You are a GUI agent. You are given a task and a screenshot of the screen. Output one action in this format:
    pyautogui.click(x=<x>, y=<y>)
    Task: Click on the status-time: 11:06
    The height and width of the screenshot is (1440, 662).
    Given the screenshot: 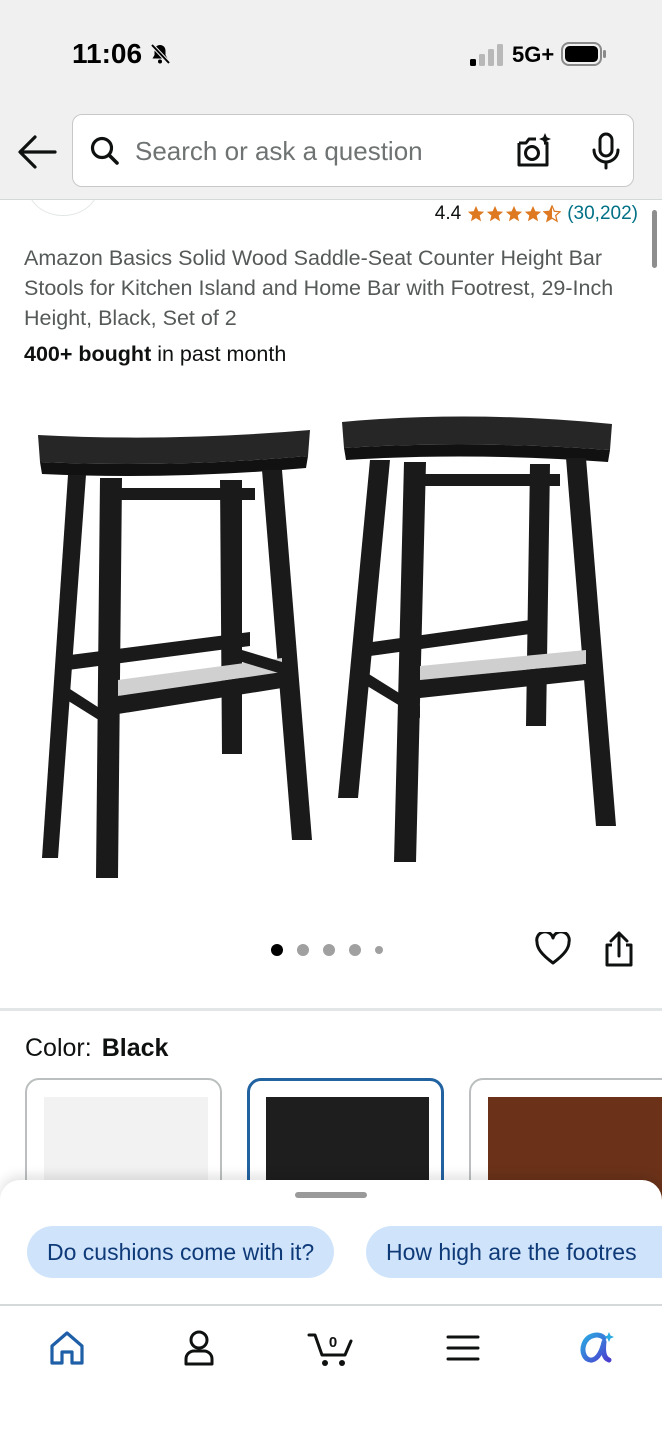 What is the action you would take?
    pyautogui.click(x=107, y=53)
    